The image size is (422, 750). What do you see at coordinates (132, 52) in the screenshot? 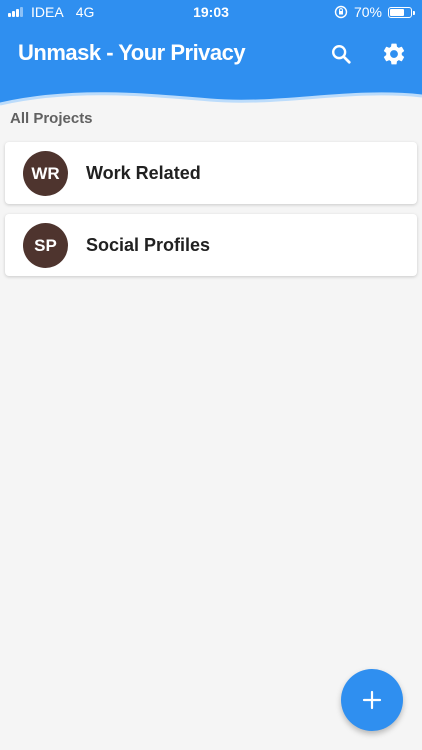
I see `app-title: Unmask - Your Privacy` at bounding box center [132, 52].